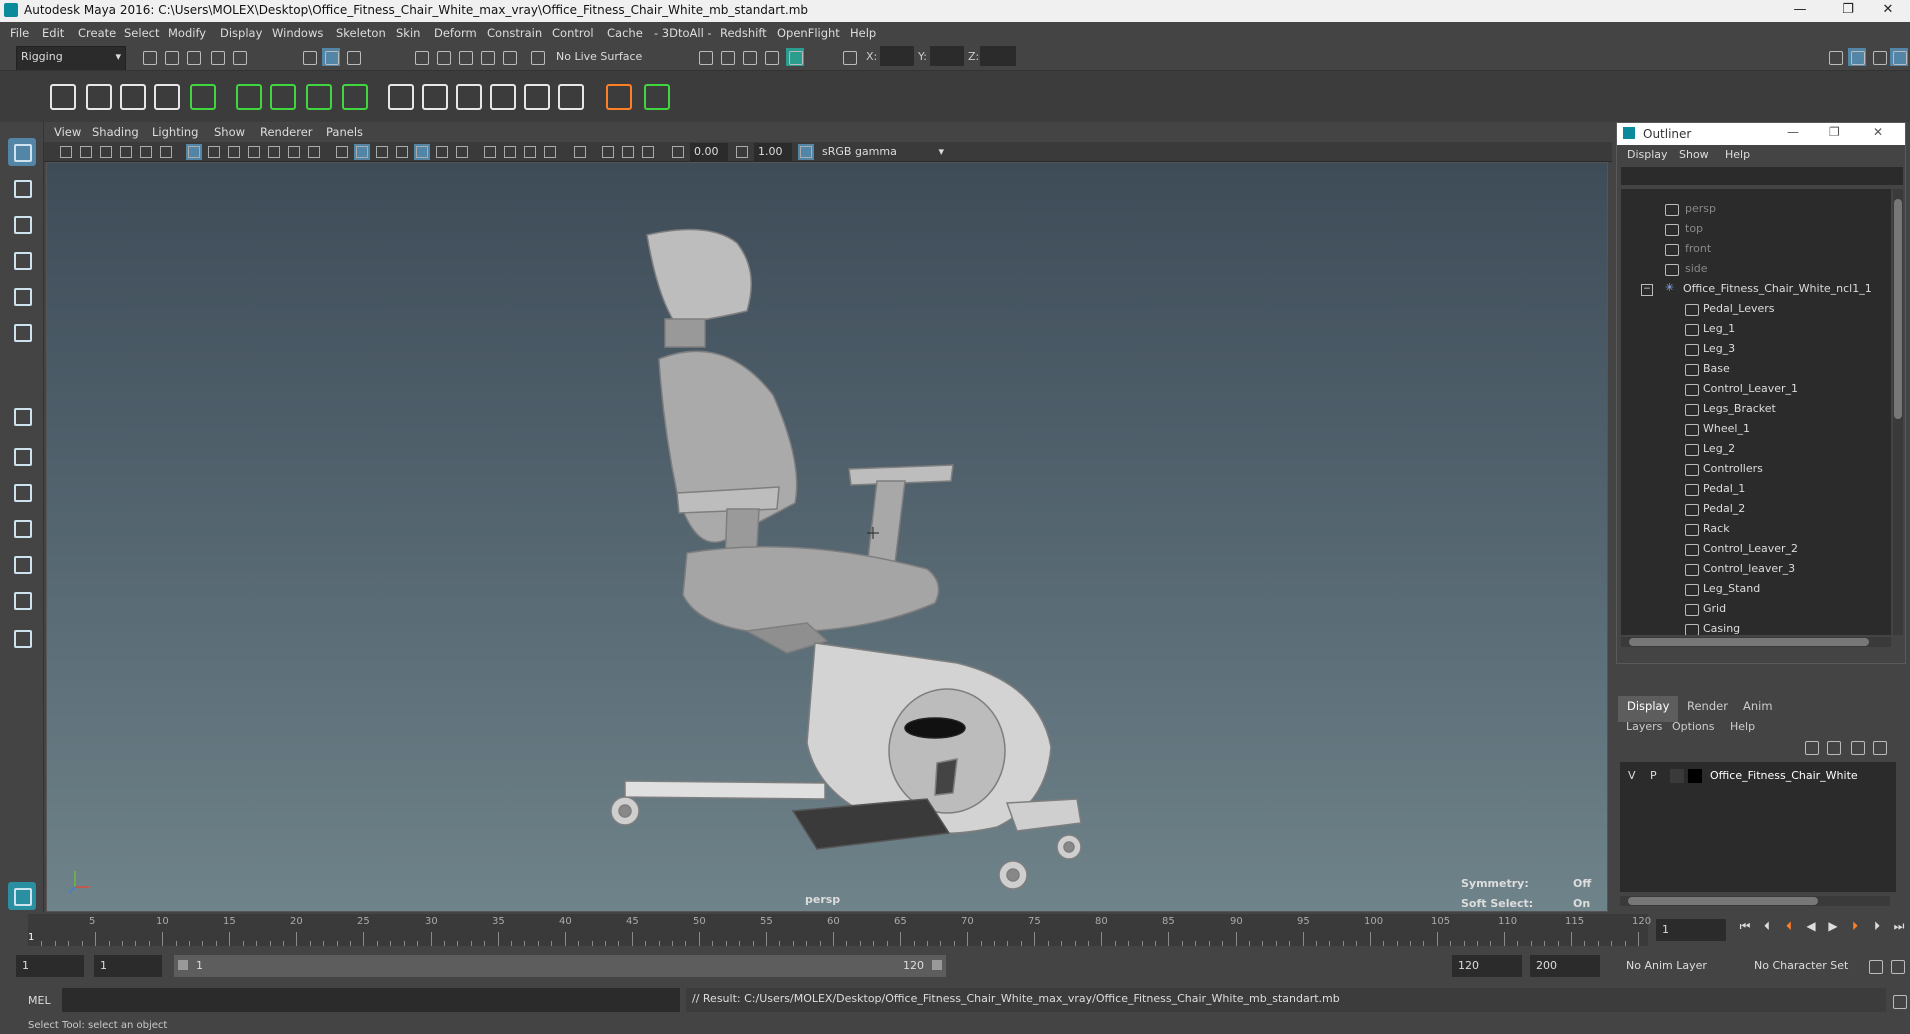  Describe the element at coordinates (128, 966) in the screenshot. I see `playback-start-field: 1` at that location.